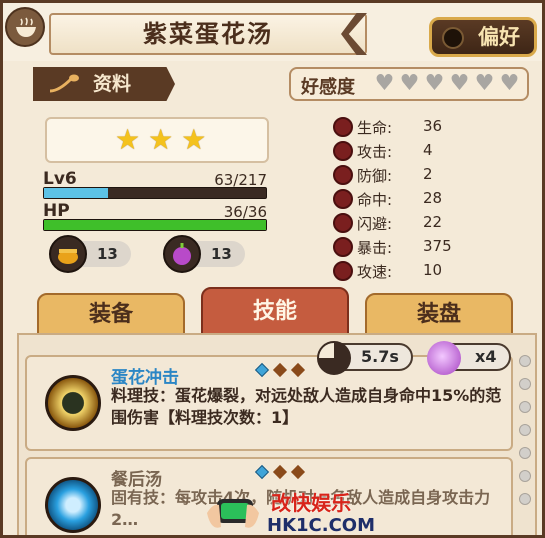 The width and height of the screenshot is (545, 538). I want to click on tab-plating: 装盘, so click(439, 314).